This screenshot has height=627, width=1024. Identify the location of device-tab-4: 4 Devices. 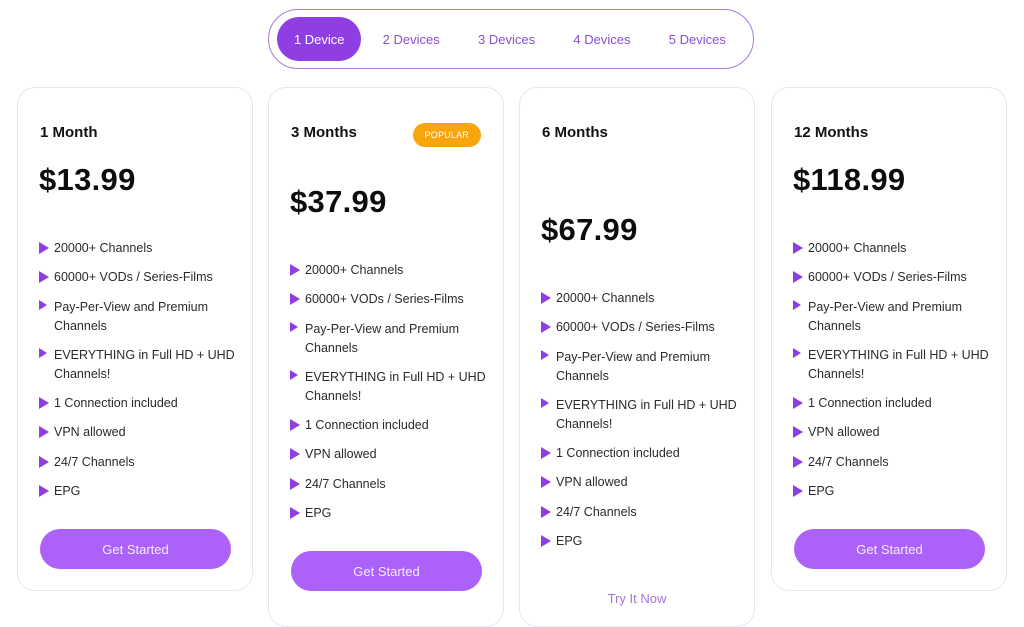
(601, 39).